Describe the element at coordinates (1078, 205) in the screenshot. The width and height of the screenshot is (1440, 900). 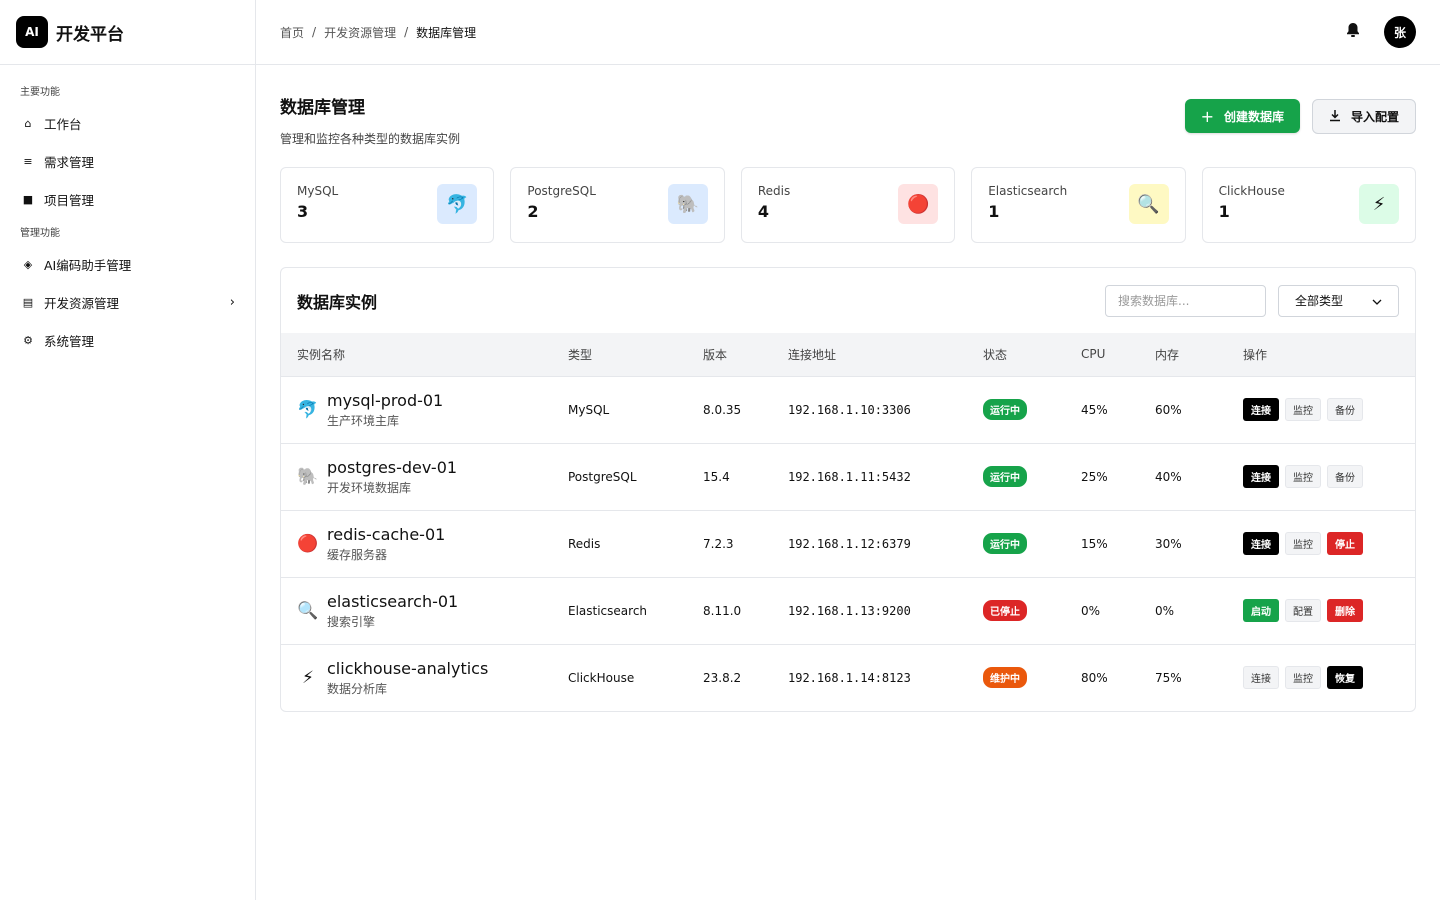
I see `stat-card: Elasticsearch 1 🔍` at that location.